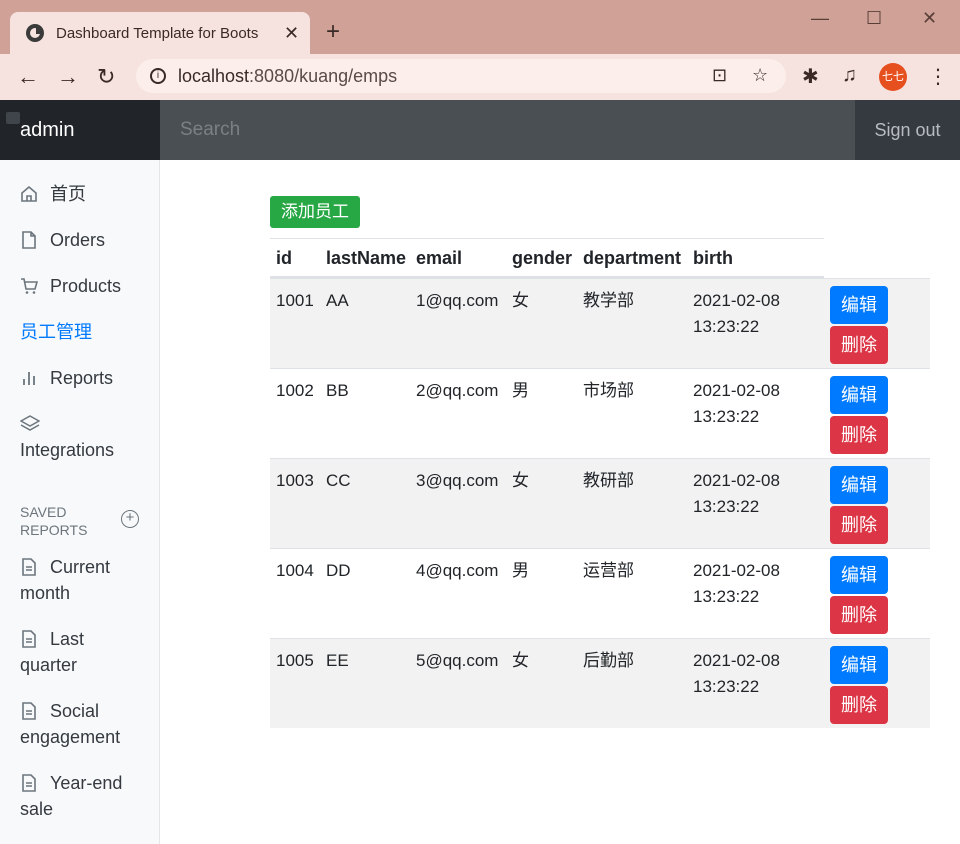 This screenshot has width=960, height=844. Describe the element at coordinates (457, 480) in the screenshot. I see `cell-email: 3@qq.com` at that location.